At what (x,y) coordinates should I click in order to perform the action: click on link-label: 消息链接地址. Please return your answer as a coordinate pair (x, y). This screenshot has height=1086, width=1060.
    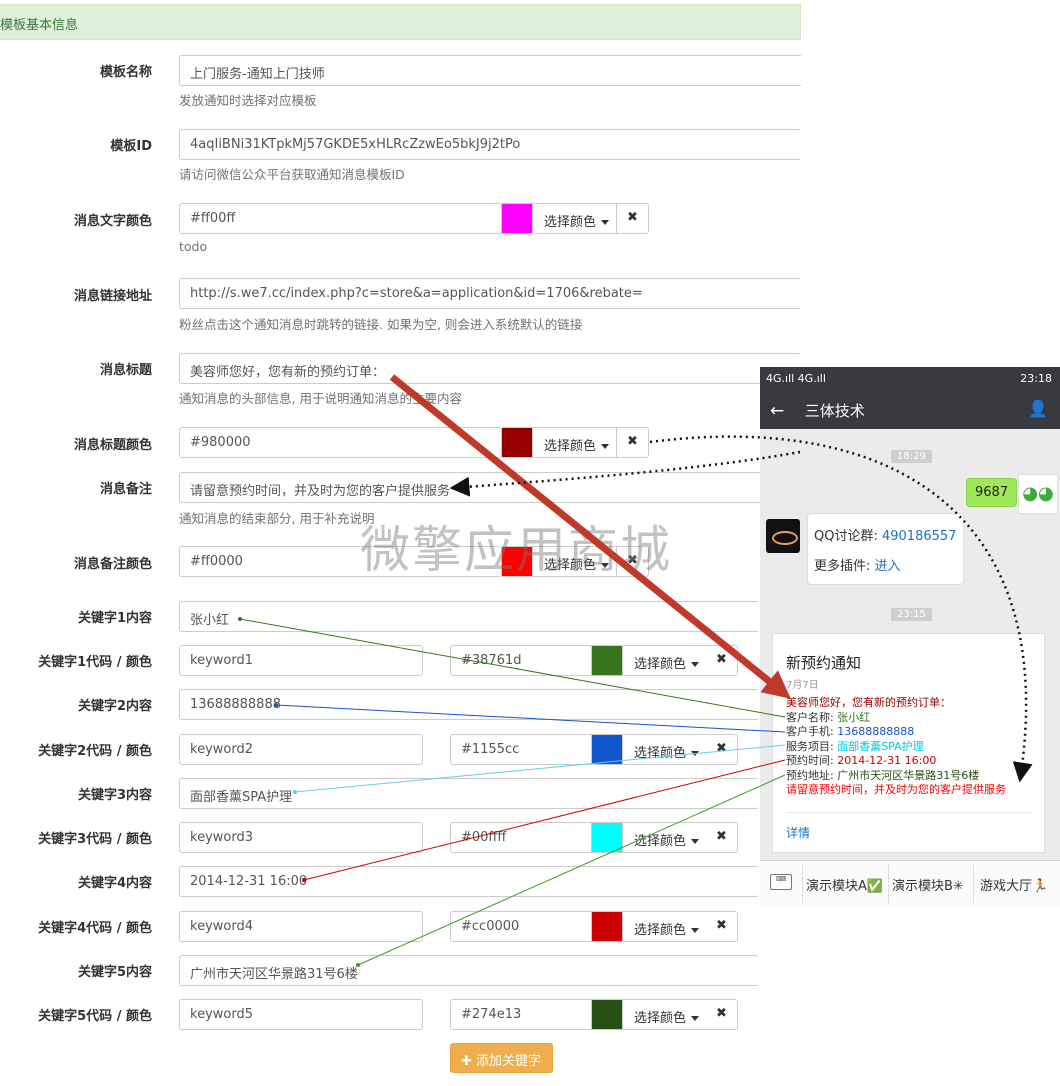
    Looking at the image, I should click on (112, 296).